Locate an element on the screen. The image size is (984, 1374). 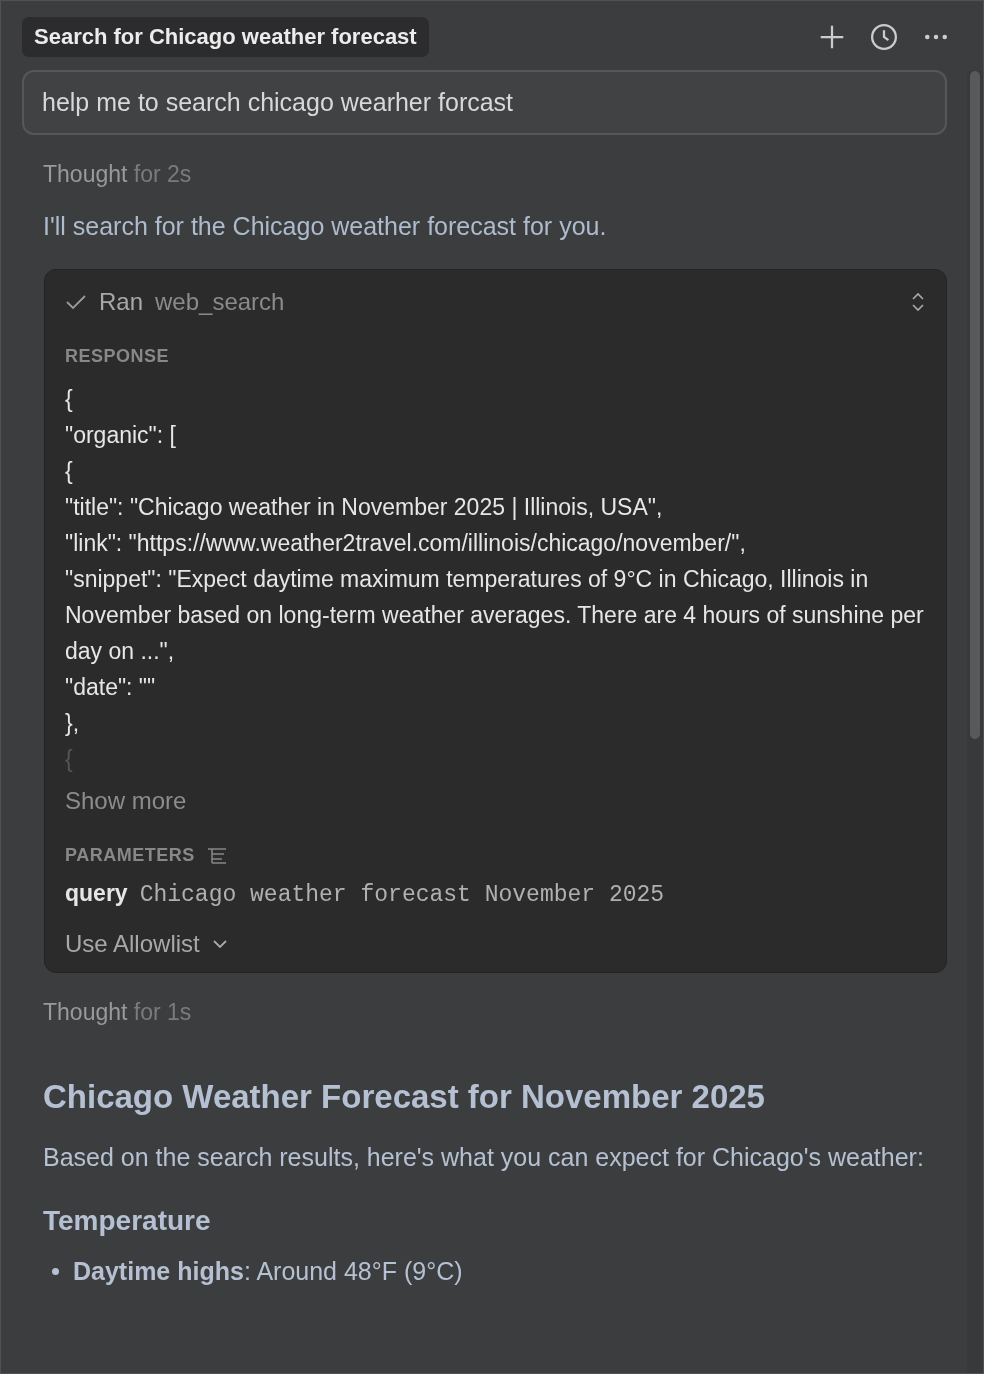
thought-duration: for 2s is located at coordinates (162, 174).